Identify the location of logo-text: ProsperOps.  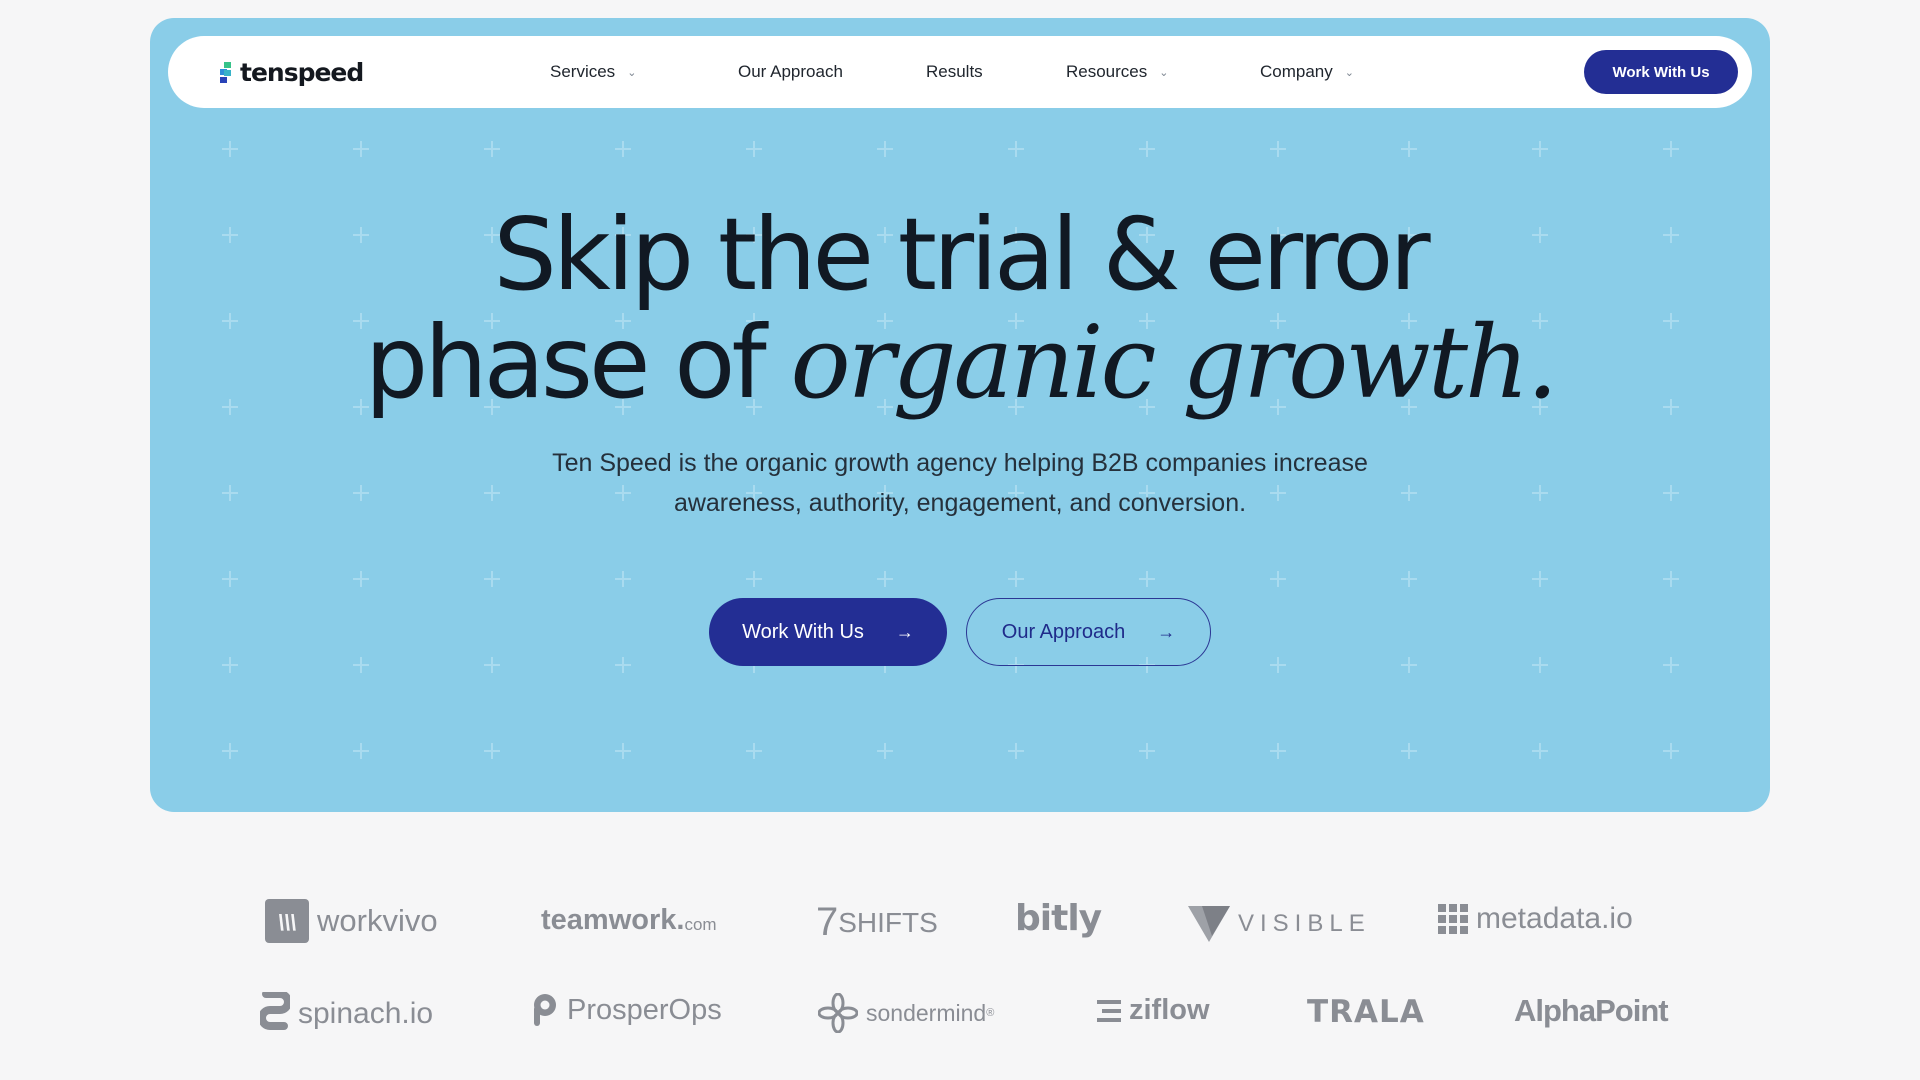
(644, 1009).